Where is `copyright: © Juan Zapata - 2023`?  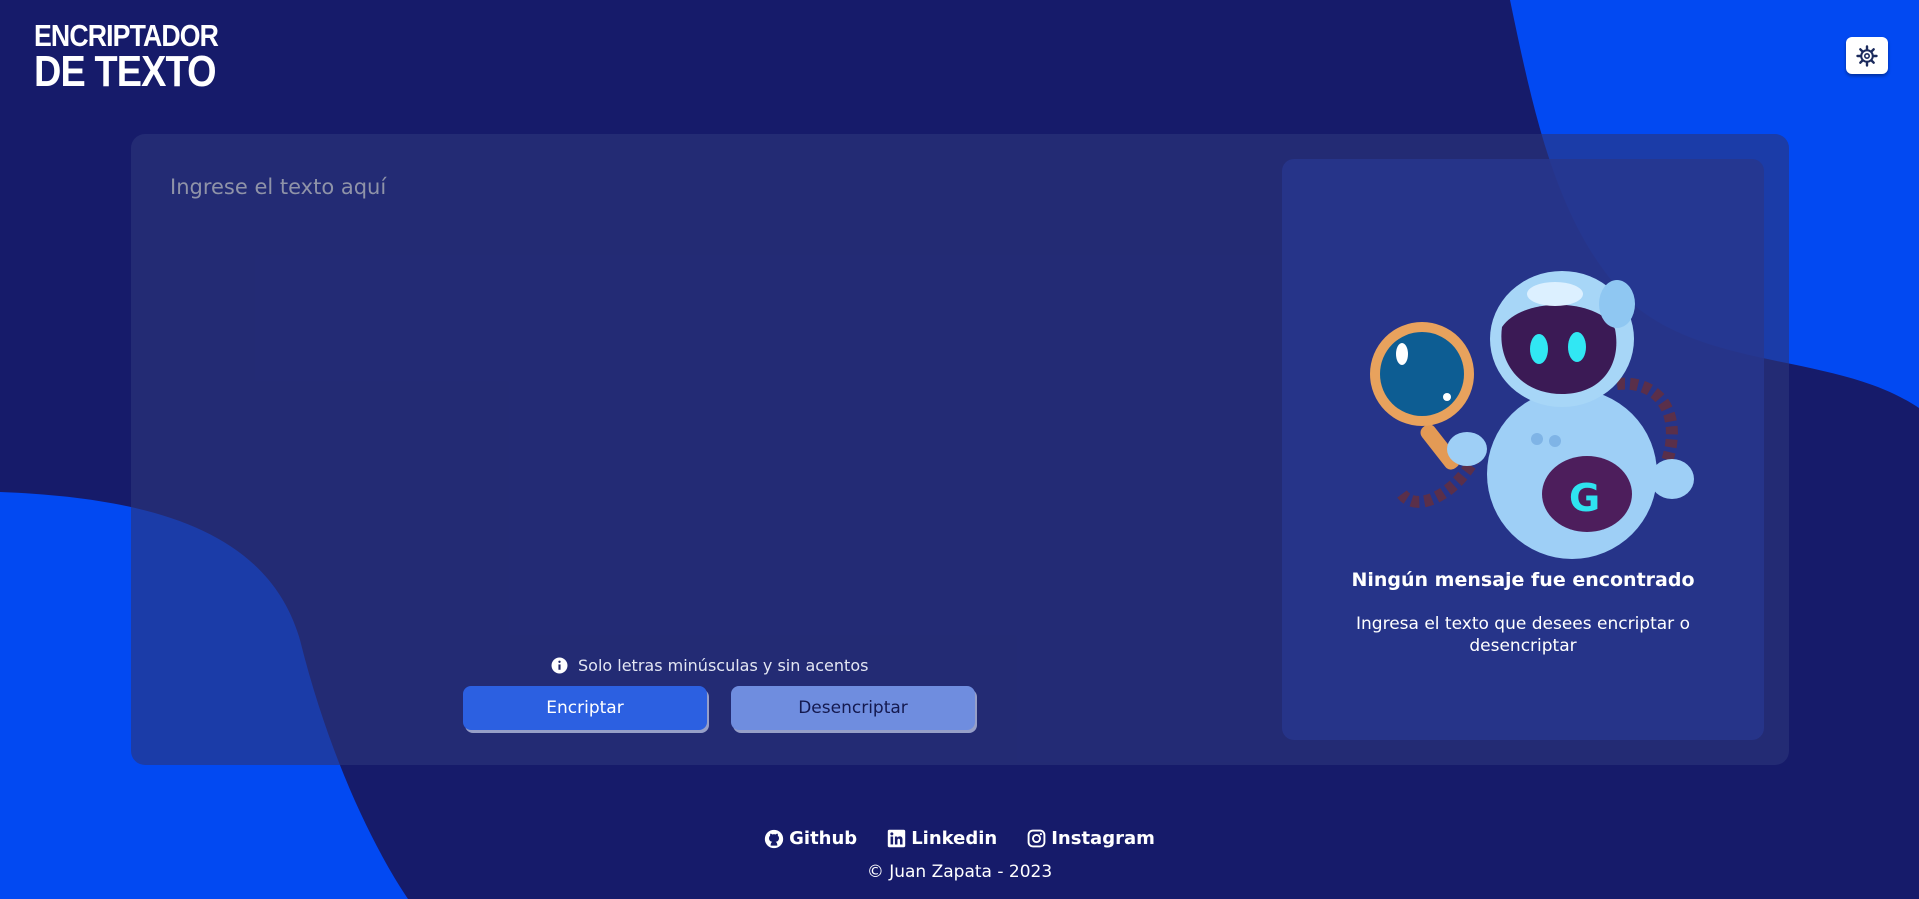
copyright: © Juan Zapata - 2023 is located at coordinates (959, 872).